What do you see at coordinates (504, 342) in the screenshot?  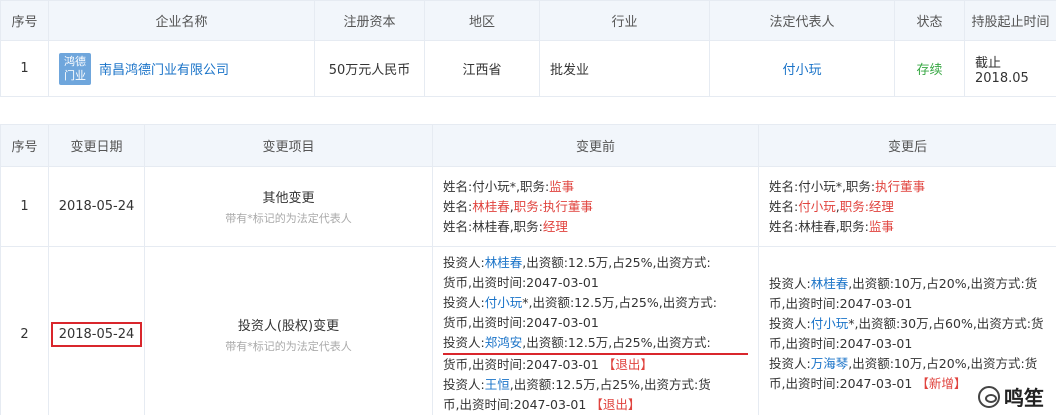 I see `investor-link: 郑鸿安` at bounding box center [504, 342].